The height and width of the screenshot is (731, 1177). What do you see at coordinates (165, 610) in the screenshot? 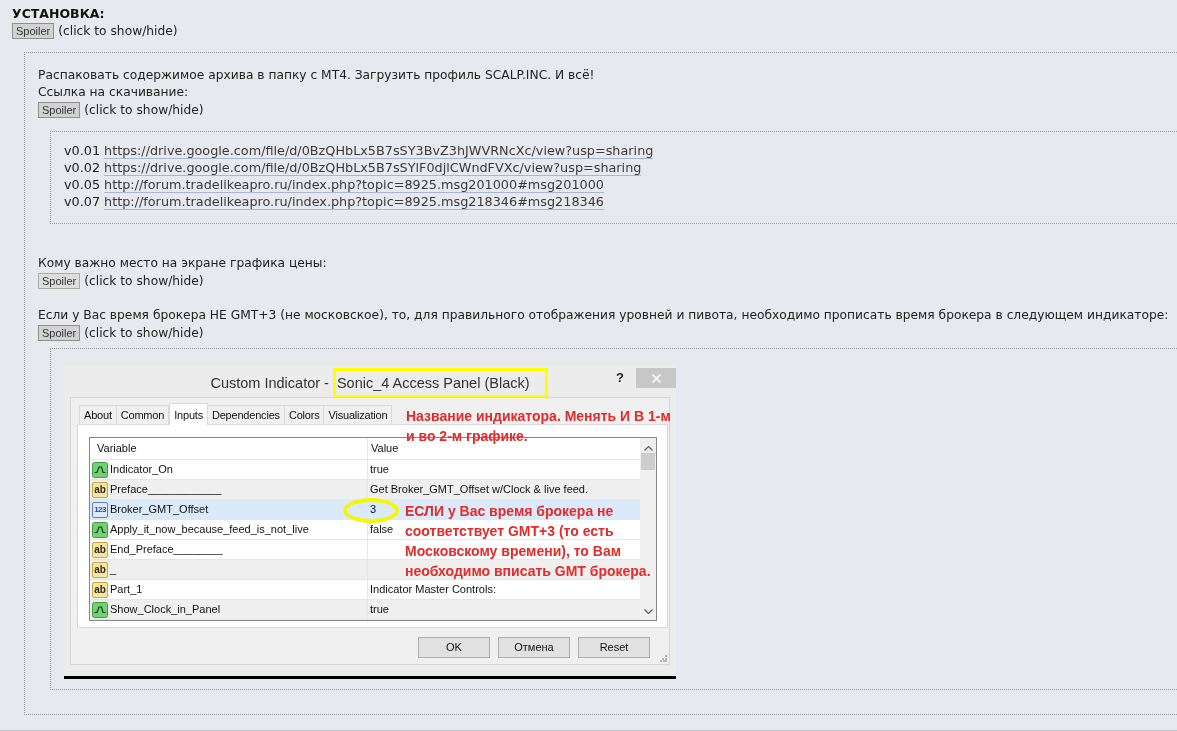
I see `variable-name: Show_Clock_in_Panel` at bounding box center [165, 610].